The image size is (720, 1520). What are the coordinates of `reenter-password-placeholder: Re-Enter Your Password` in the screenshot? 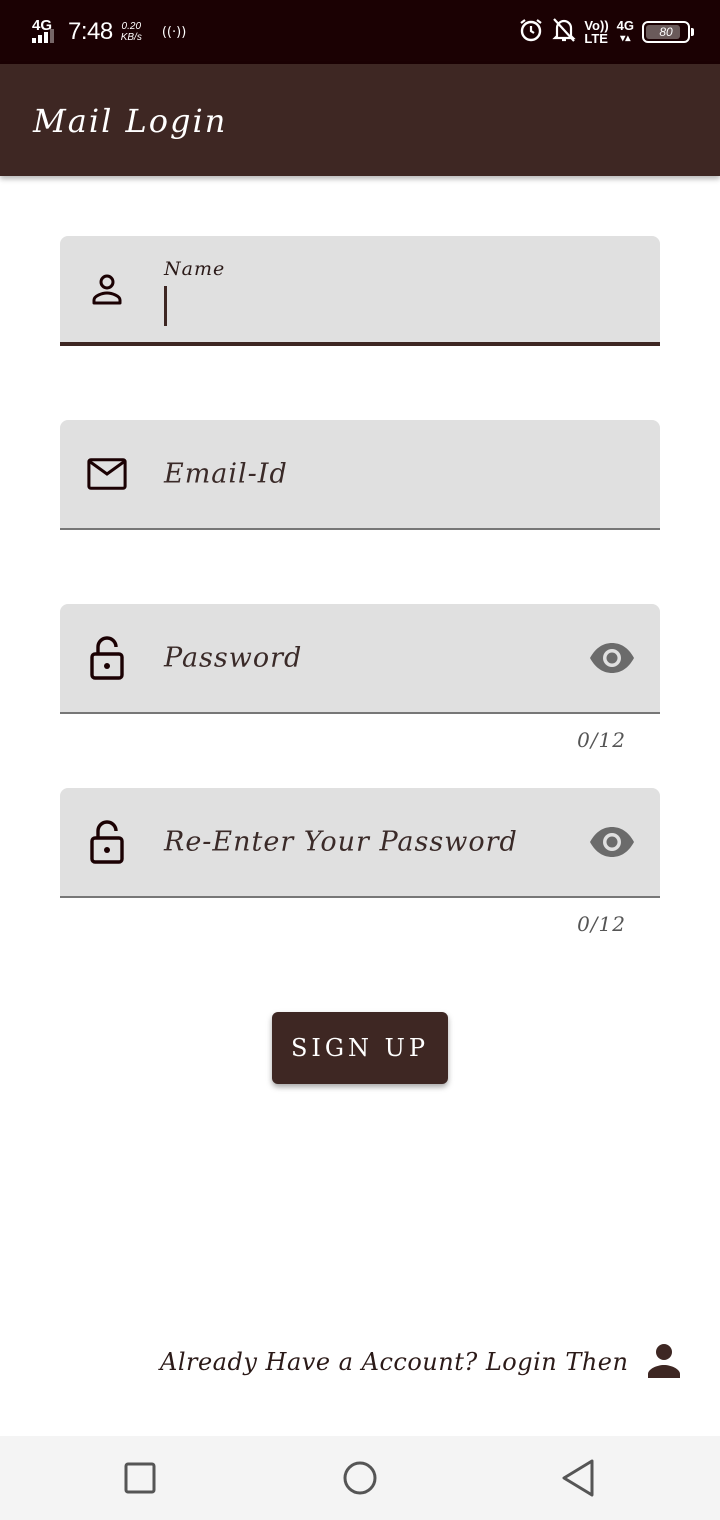 It's located at (341, 842).